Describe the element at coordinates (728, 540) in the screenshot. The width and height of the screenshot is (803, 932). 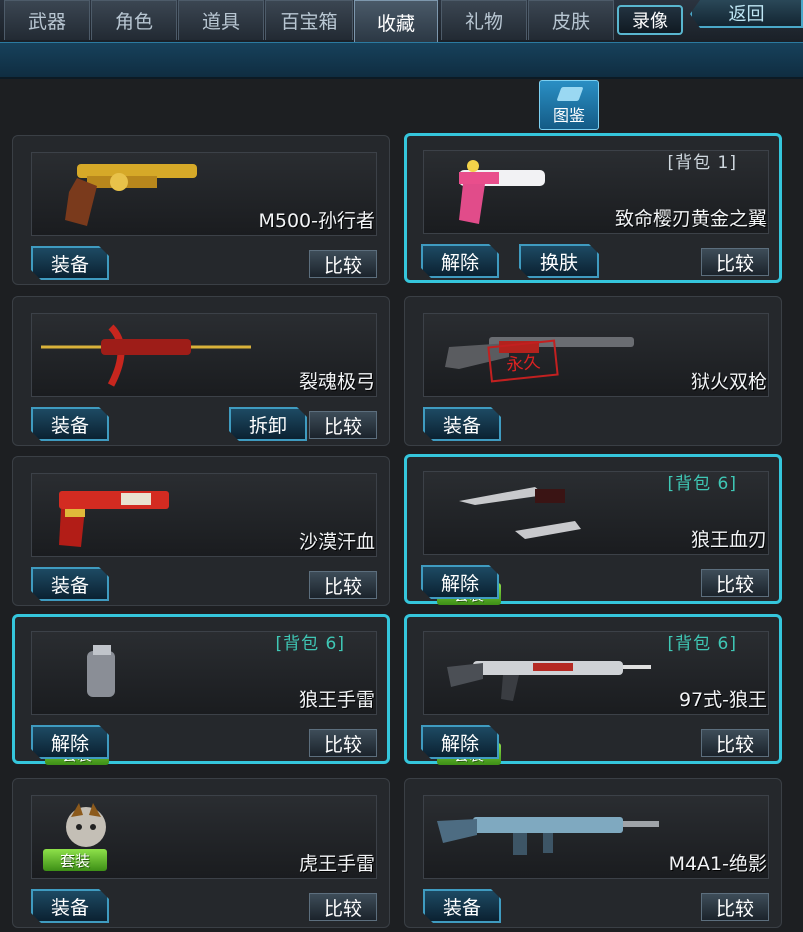
I see `item-name: 狼王血刃` at that location.